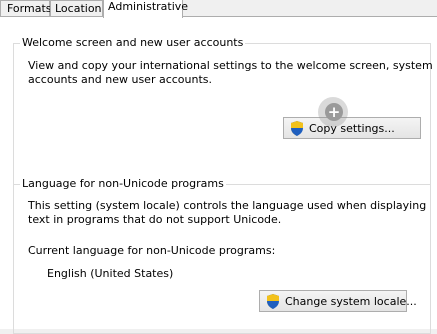 This screenshot has height=334, width=437. I want to click on tab-administrative: Administrative, so click(145, 9).